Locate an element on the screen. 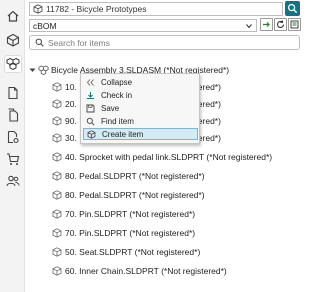 Image resolution: width=320 pixels, height=292 pixels. export-icon is located at coordinates (266, 24).